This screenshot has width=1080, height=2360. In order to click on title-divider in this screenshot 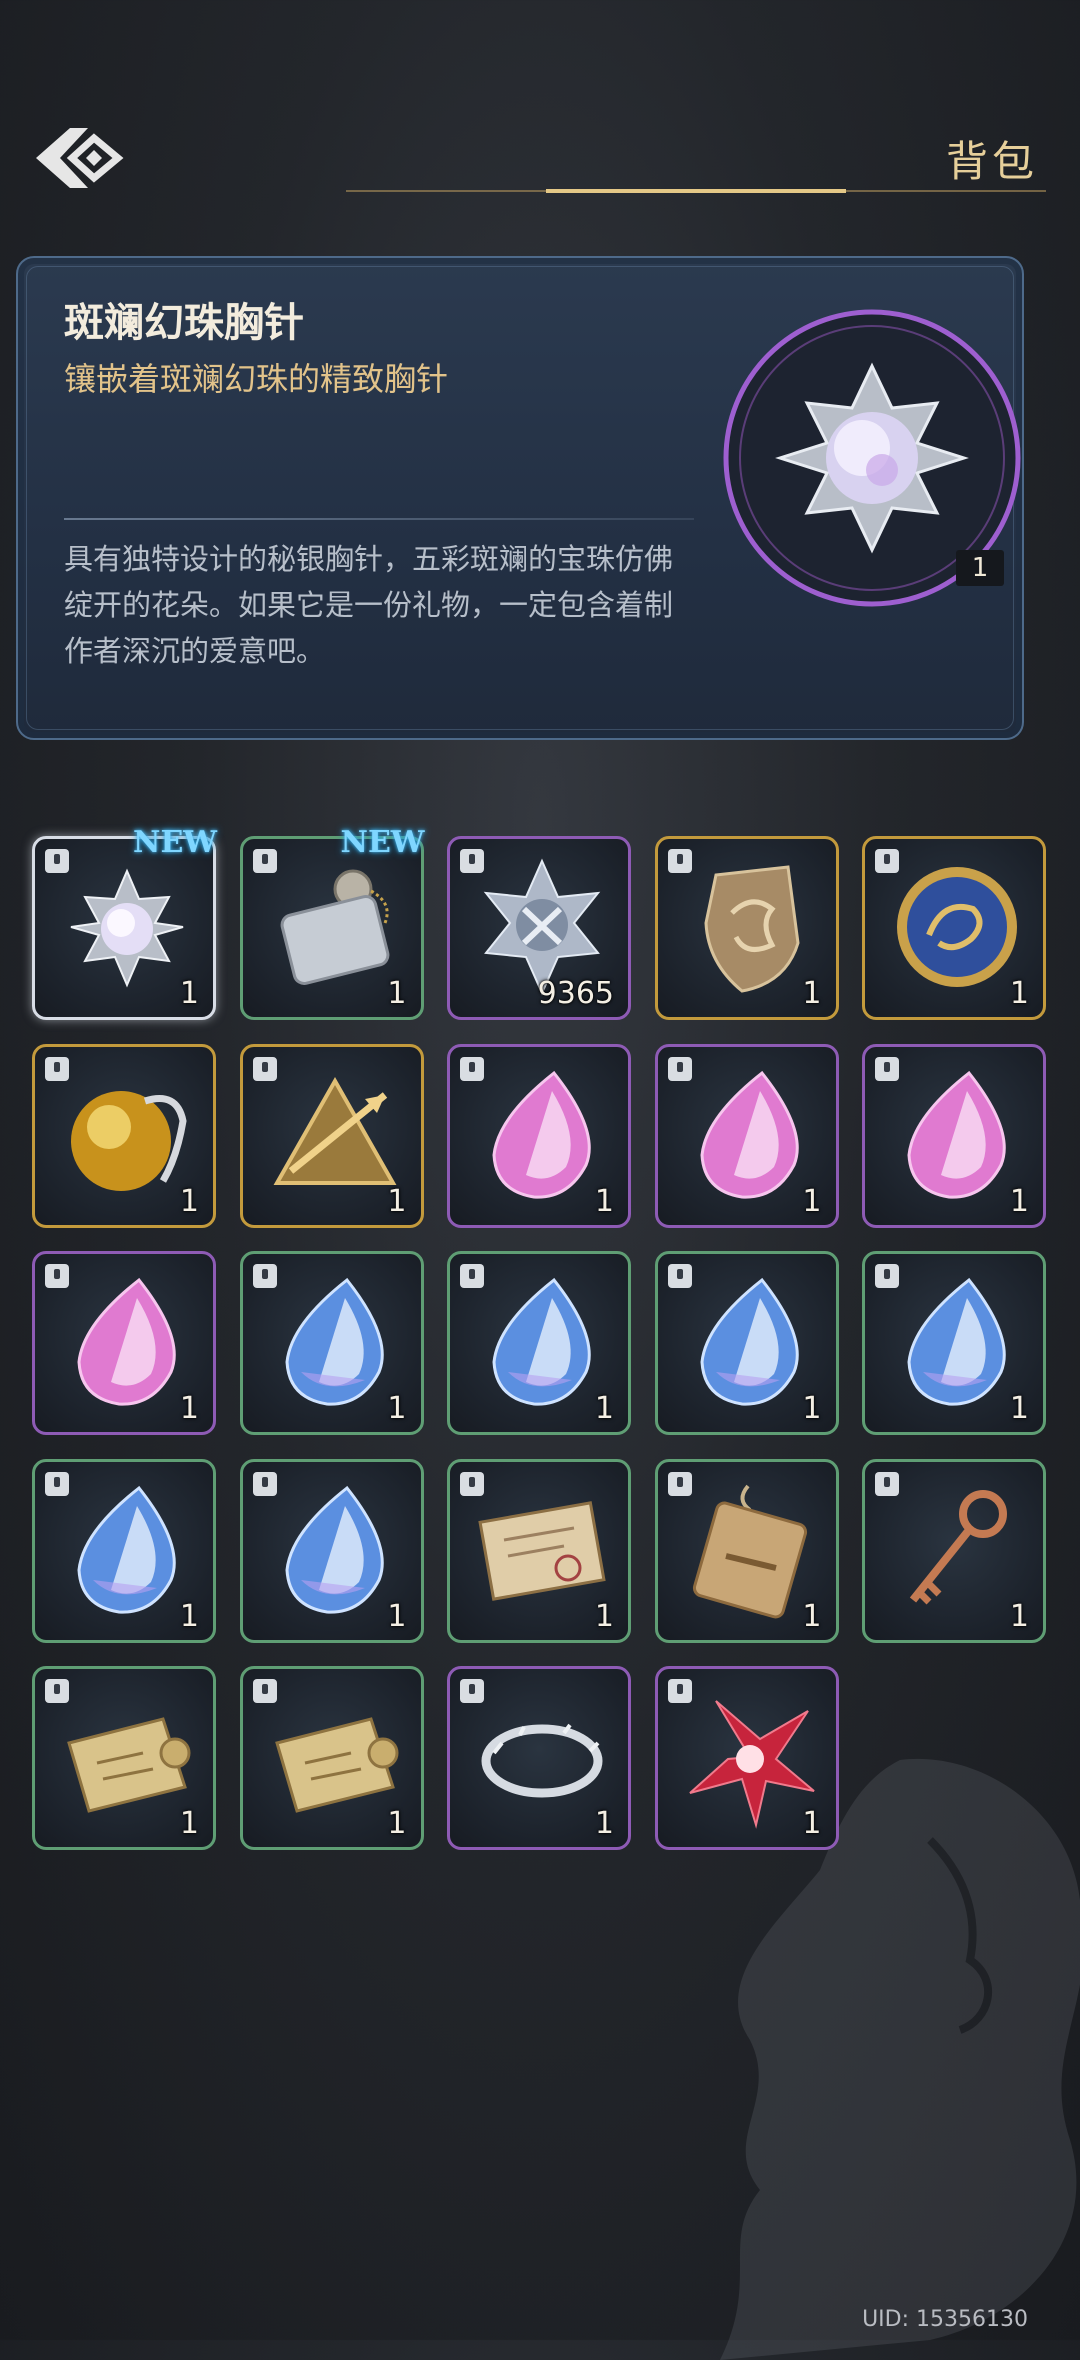, I will do `click(696, 191)`.